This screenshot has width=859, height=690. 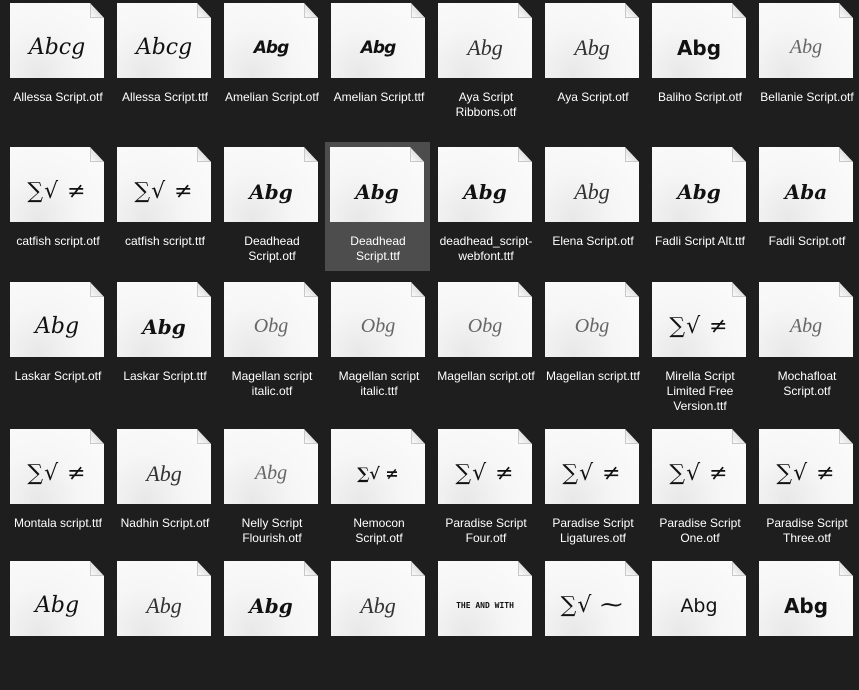 What do you see at coordinates (58, 241) in the screenshot?
I see `file-name-label: catfish script.otf` at bounding box center [58, 241].